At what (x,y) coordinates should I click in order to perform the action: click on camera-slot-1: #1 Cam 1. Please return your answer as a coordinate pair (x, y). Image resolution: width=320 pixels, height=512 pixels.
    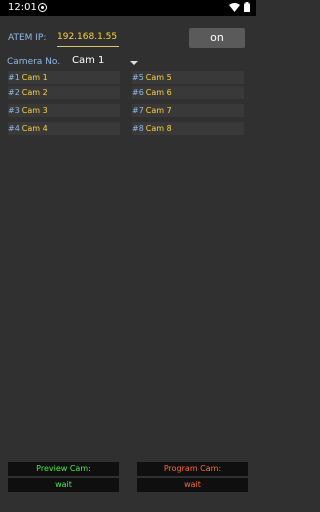
    Looking at the image, I should click on (64, 77).